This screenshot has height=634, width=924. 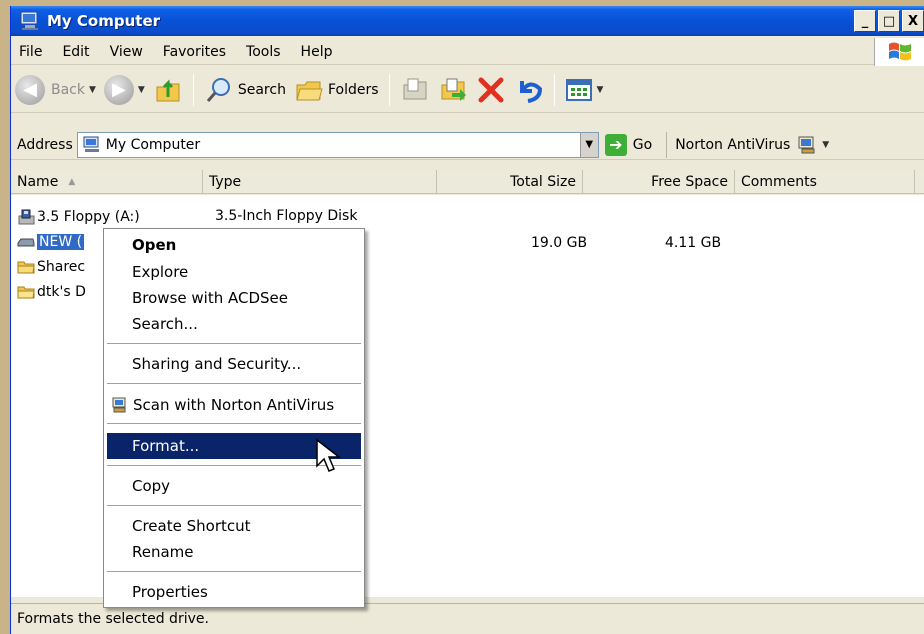 What do you see at coordinates (118, 89) in the screenshot?
I see `forward-arrow-icon: ▶` at bounding box center [118, 89].